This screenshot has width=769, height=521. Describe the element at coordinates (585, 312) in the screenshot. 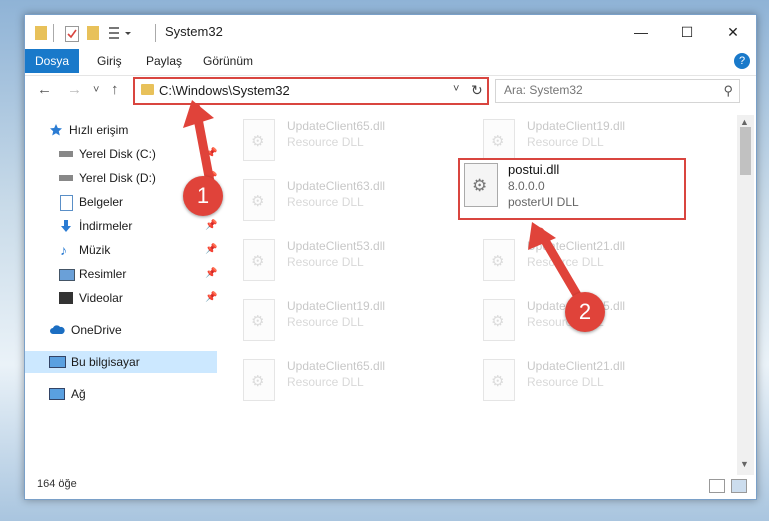

I see `step-badge-2: 2` at that location.